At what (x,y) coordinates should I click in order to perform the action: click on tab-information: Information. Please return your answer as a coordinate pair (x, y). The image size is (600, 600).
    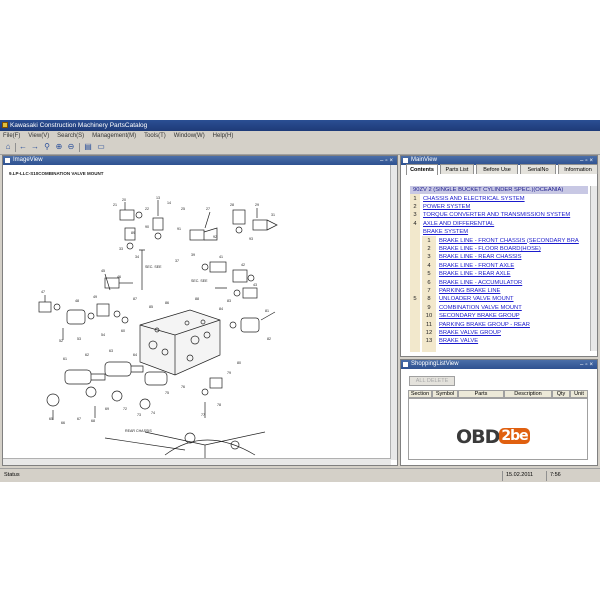
    Looking at the image, I should click on (578, 169).